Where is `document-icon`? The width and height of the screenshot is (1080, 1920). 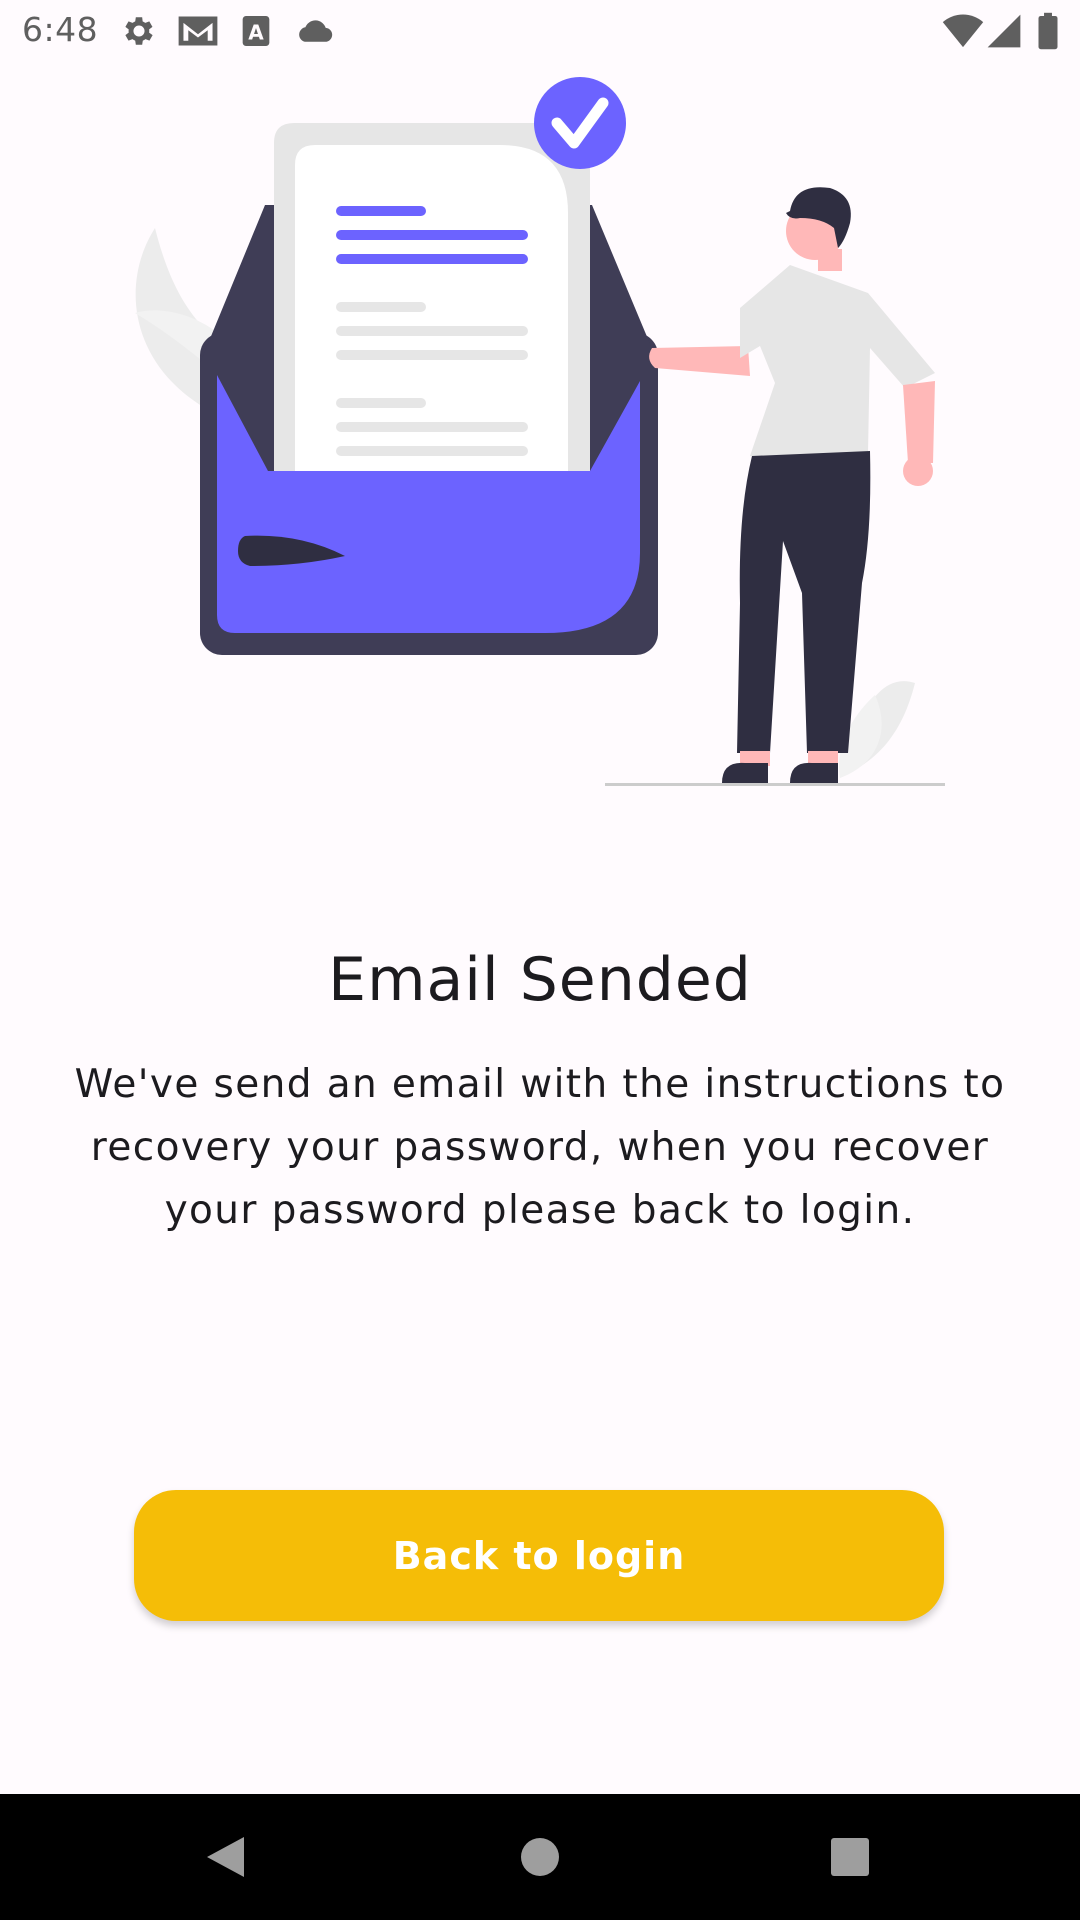
document-icon is located at coordinates (432, 303).